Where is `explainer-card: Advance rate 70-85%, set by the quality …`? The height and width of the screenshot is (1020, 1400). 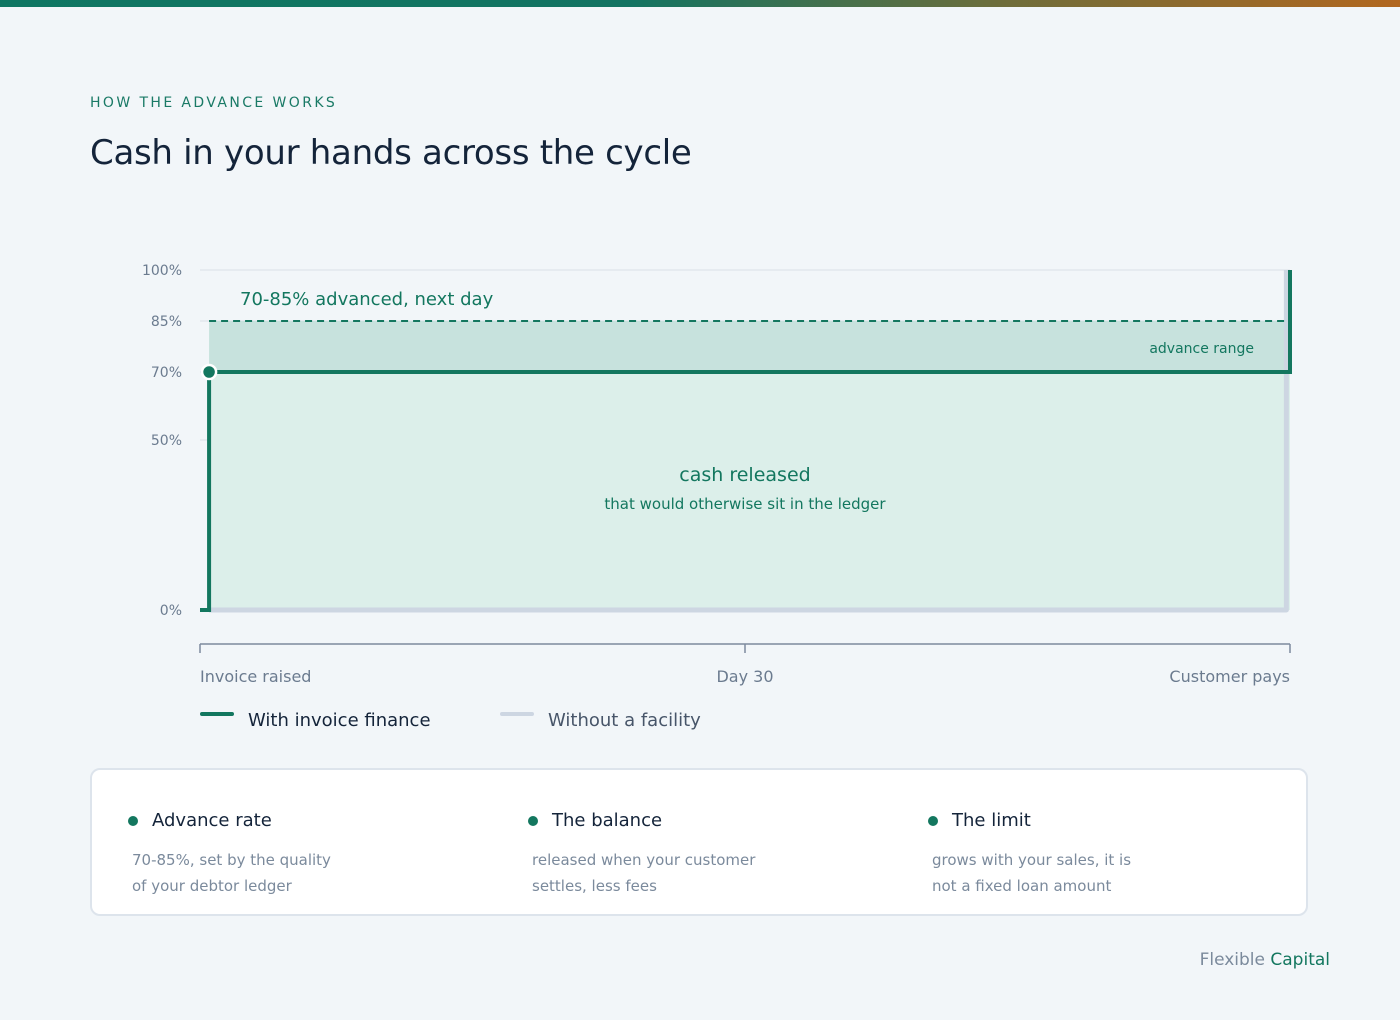
explainer-card: Advance rate 70-85%, set by the quality … is located at coordinates (699, 842).